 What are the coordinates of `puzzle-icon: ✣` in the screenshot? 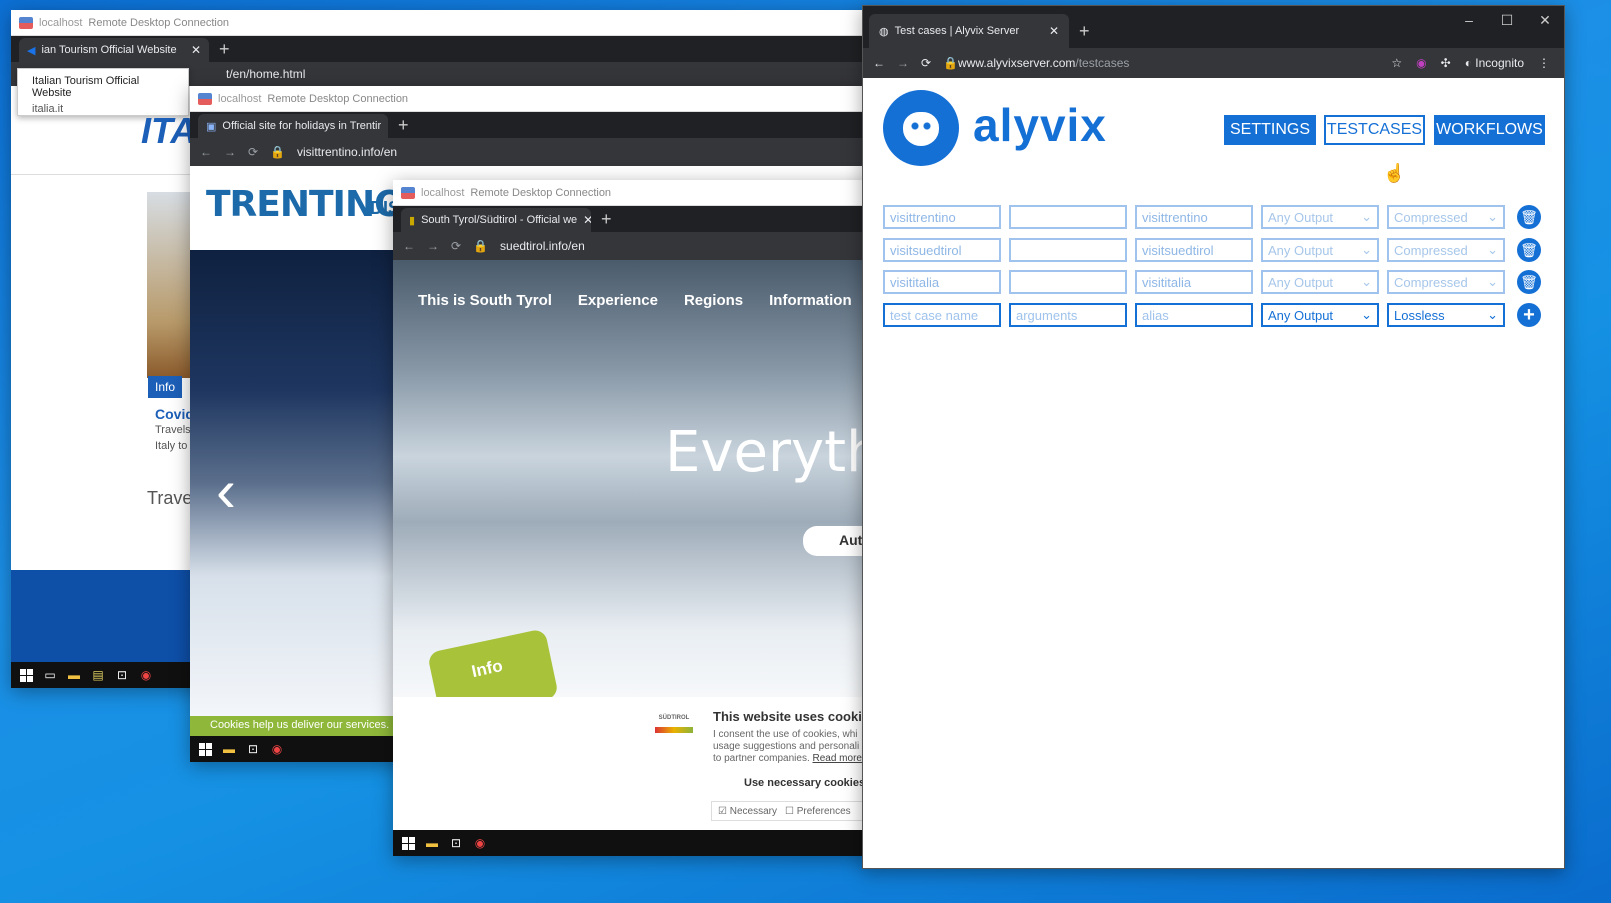 It's located at (1446, 63).